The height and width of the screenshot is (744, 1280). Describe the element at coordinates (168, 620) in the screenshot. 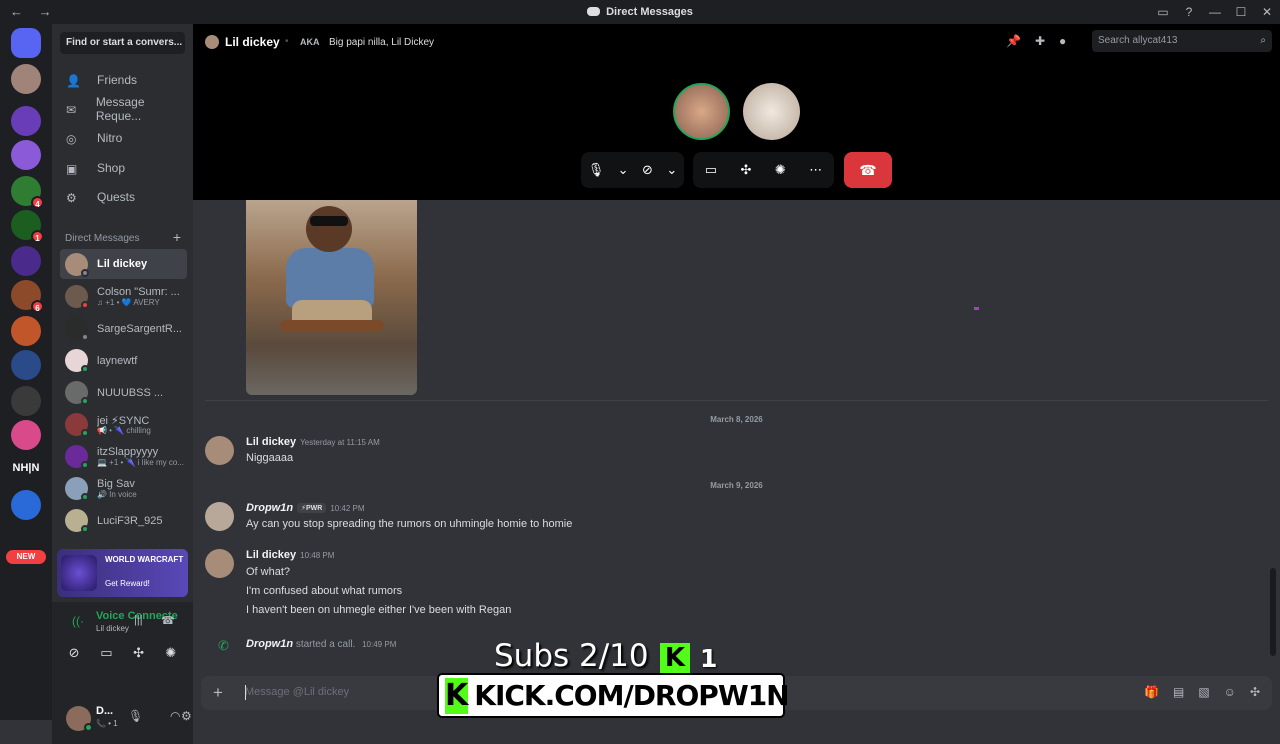

I see `disconnect-icon: ☎` at that location.